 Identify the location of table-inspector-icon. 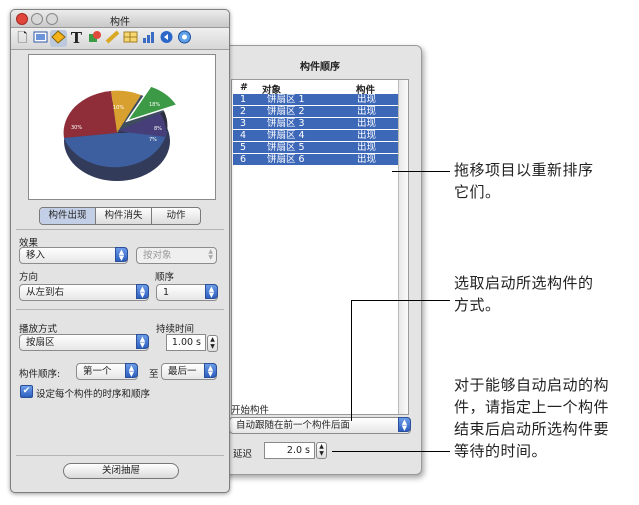
(130, 38).